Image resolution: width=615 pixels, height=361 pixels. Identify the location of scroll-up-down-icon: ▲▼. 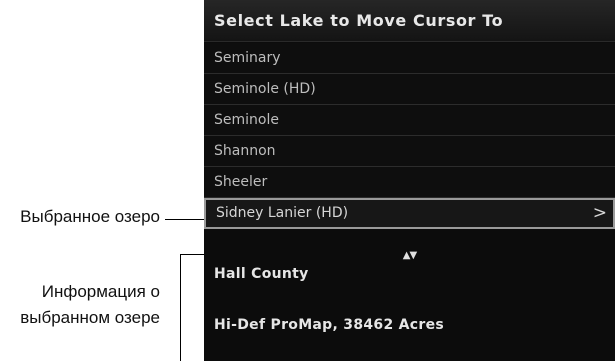
(409, 256).